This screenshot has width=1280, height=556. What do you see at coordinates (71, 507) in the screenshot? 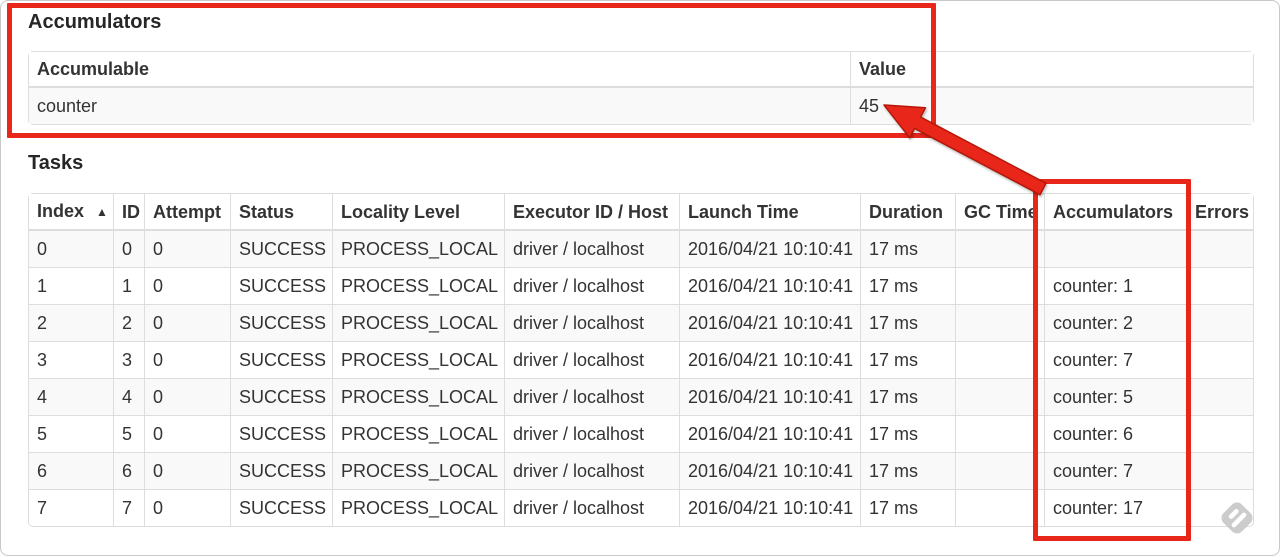
I see `cell-index: 7` at bounding box center [71, 507].